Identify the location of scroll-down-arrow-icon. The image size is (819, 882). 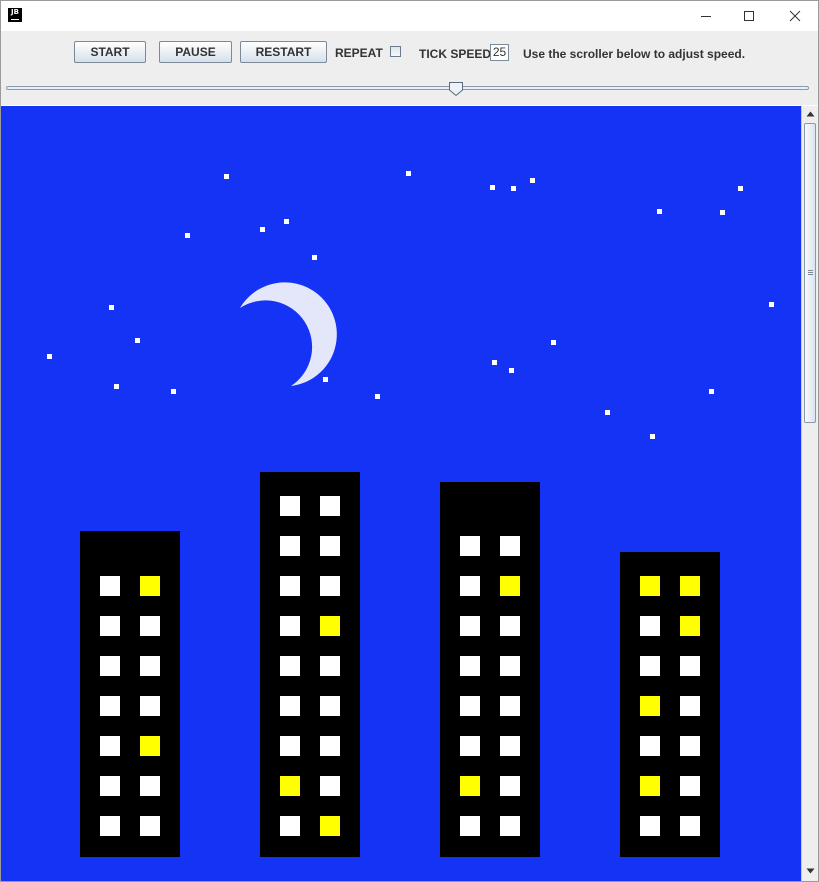
(810, 871).